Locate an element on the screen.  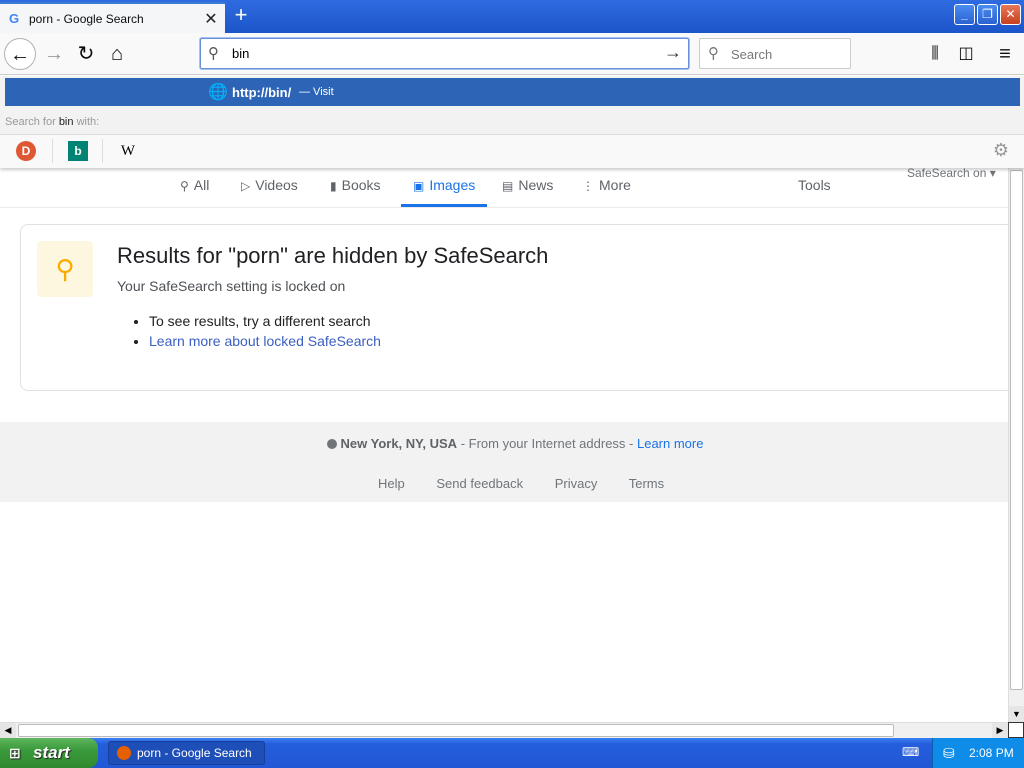
privacy-link: Privacy is located at coordinates (576, 483).